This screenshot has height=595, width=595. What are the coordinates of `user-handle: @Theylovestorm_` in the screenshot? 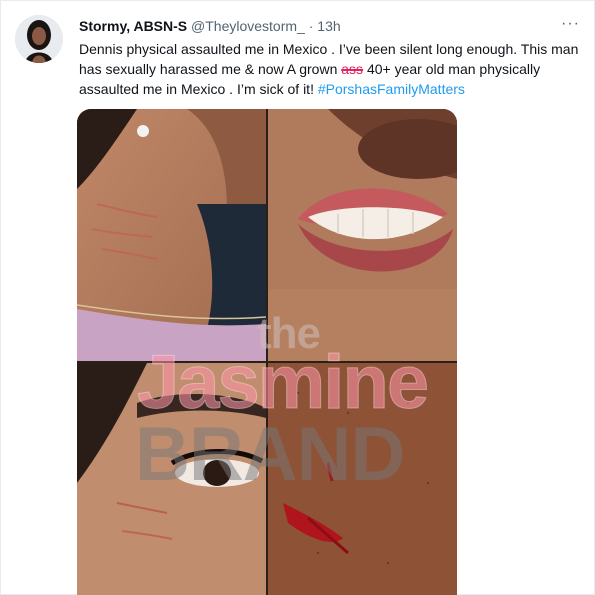 It's located at (248, 26).